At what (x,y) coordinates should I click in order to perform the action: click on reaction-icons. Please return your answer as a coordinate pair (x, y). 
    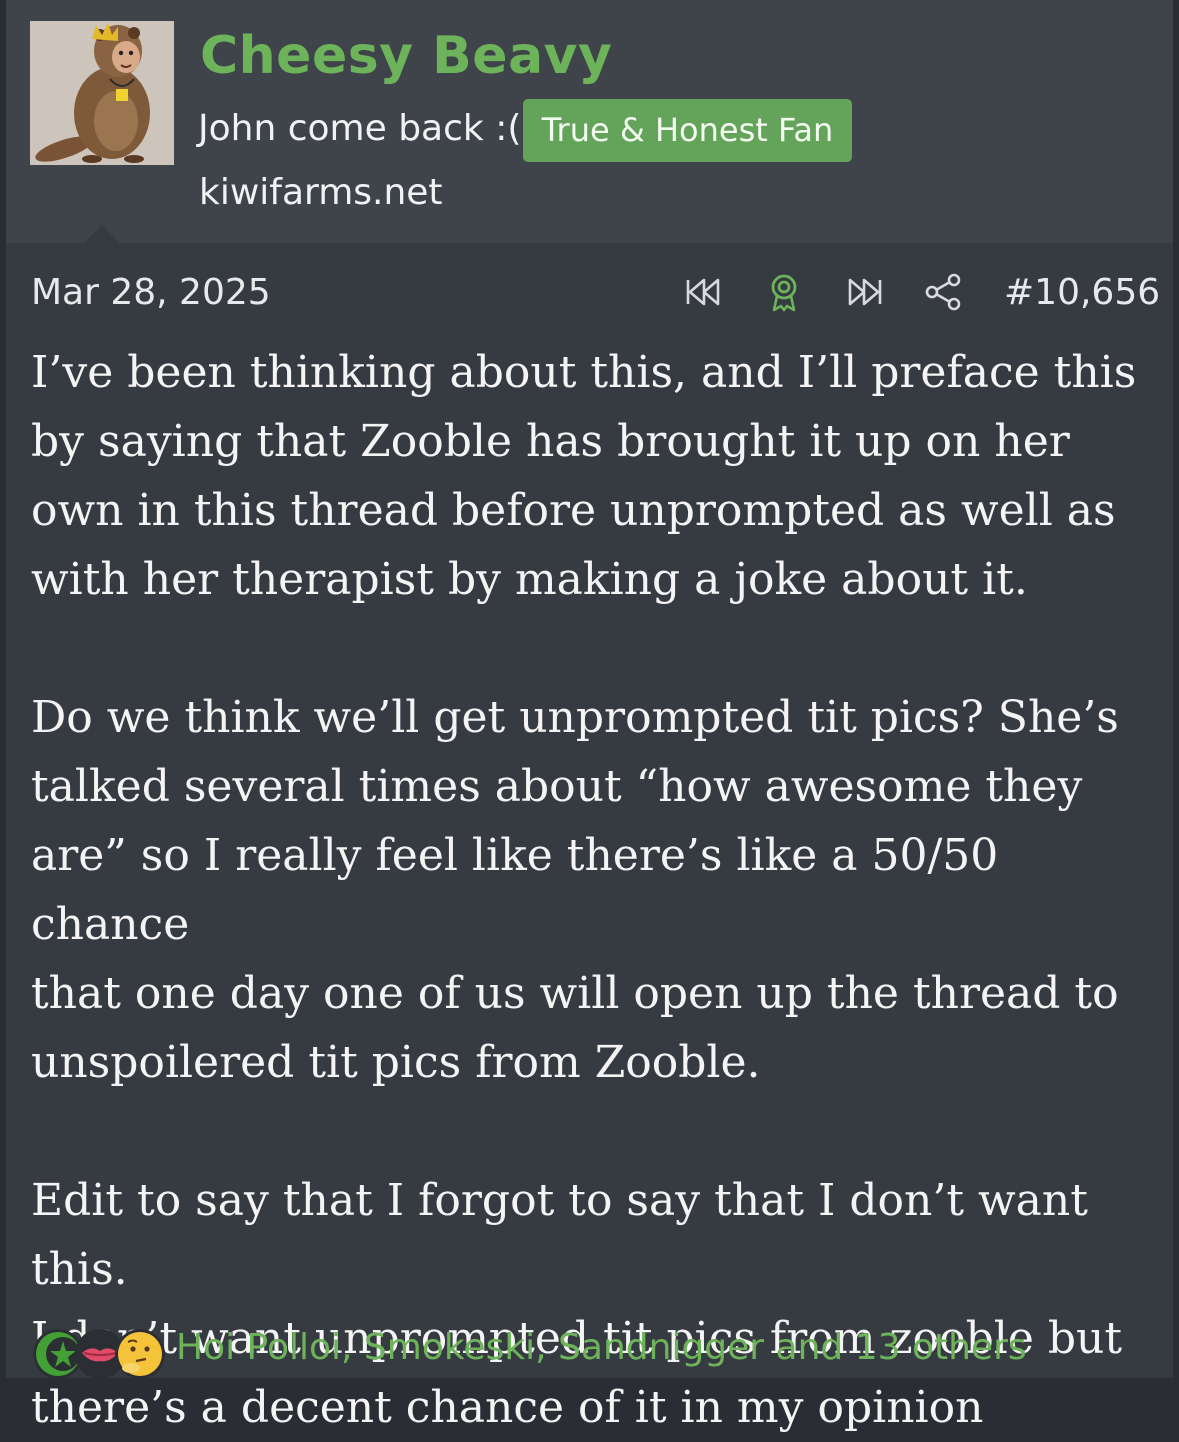
    Looking at the image, I should click on (98, 1351).